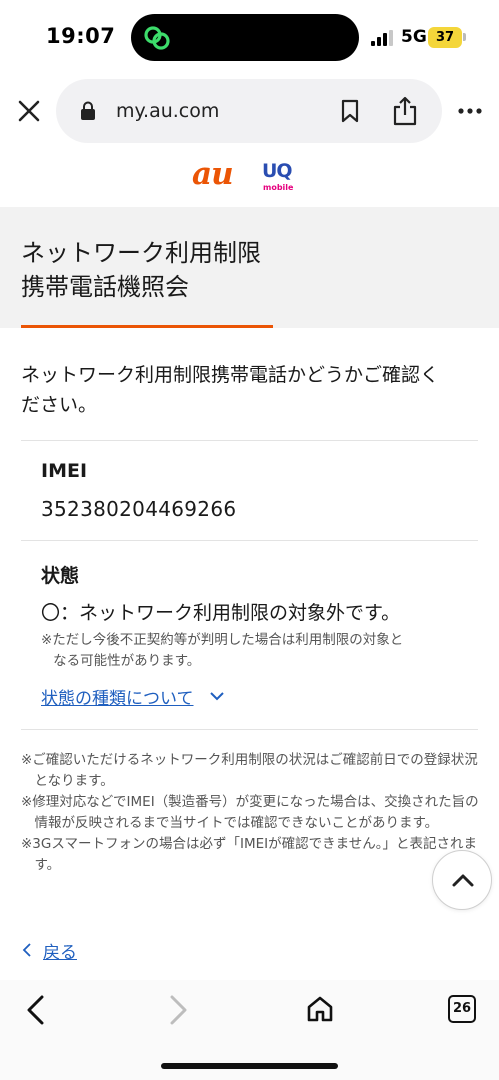 The width and height of the screenshot is (499, 1080). I want to click on page-title-block: ネットワーク利用制限 携帯電話機照会, so click(249, 267).